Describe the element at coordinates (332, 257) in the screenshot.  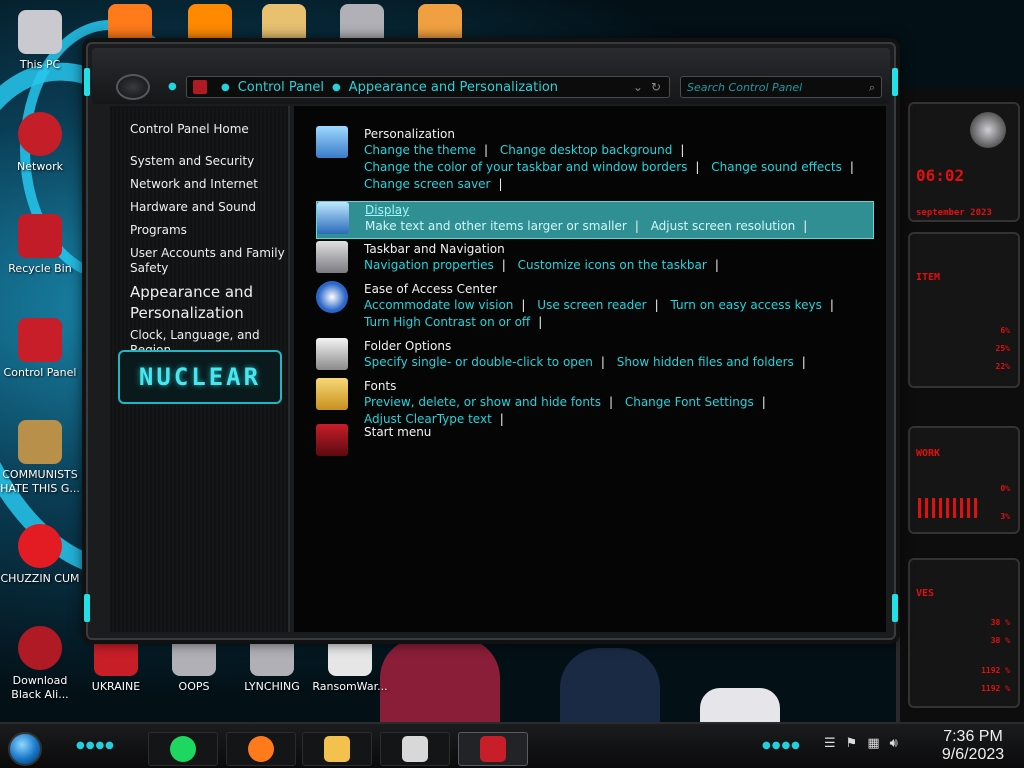
I see `taskbar-icon` at that location.